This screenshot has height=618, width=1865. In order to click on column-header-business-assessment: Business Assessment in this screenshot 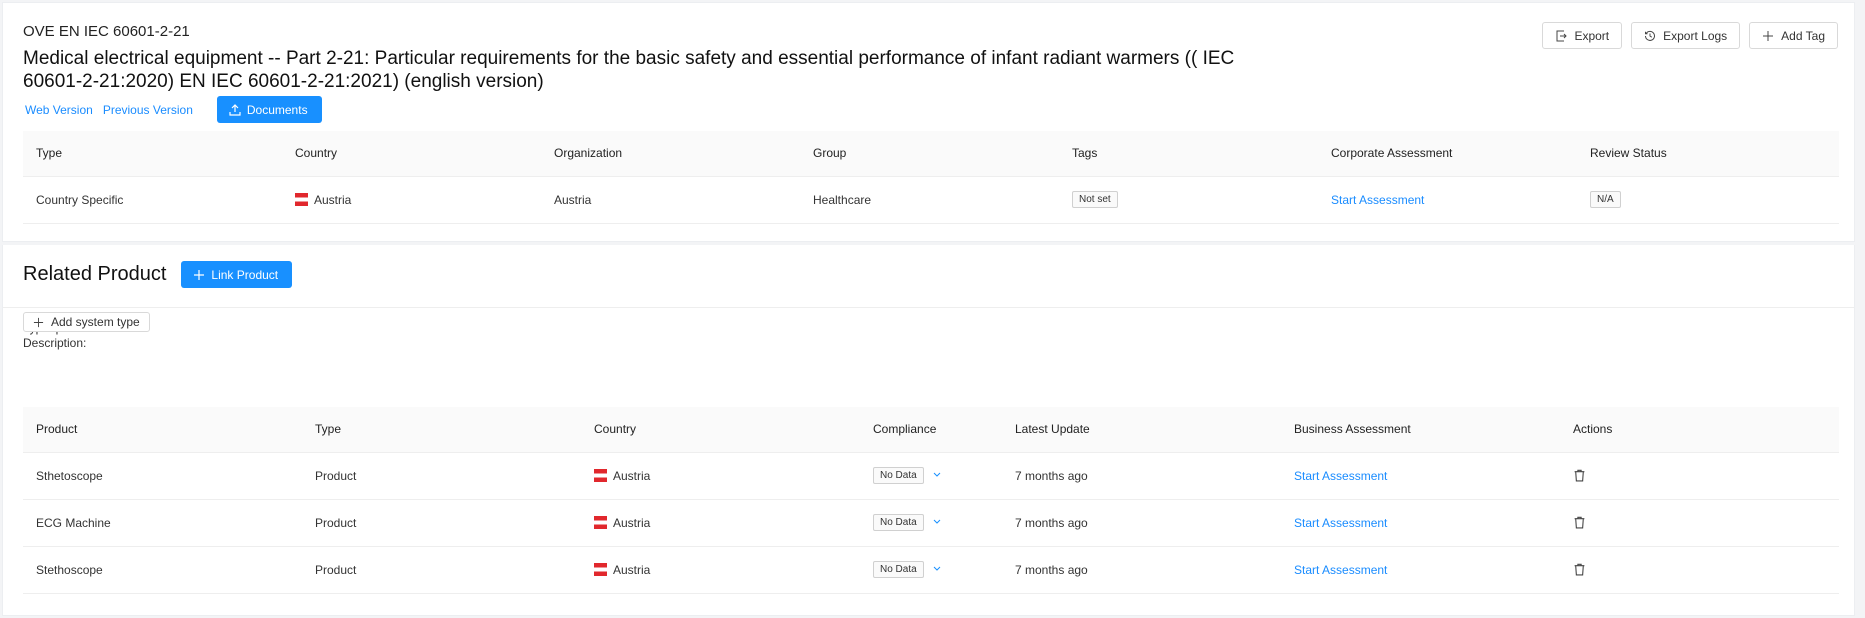, I will do `click(1420, 430)`.